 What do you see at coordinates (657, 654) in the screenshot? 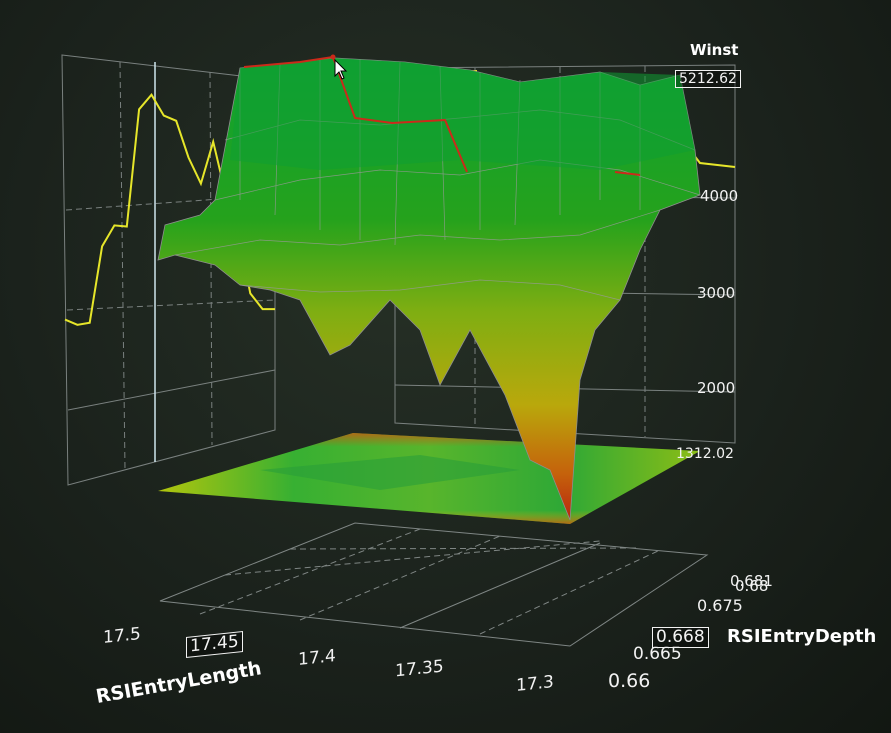
I see `y-axis-tick-0-665: 0.665` at bounding box center [657, 654].